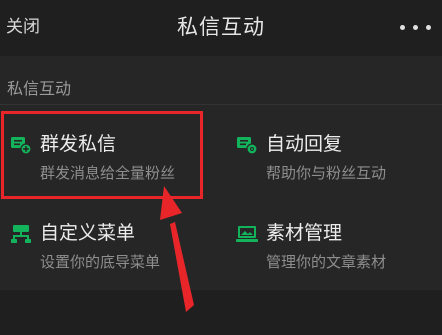 The width and height of the screenshot is (442, 335). I want to click on more-options-button, so click(416, 27).